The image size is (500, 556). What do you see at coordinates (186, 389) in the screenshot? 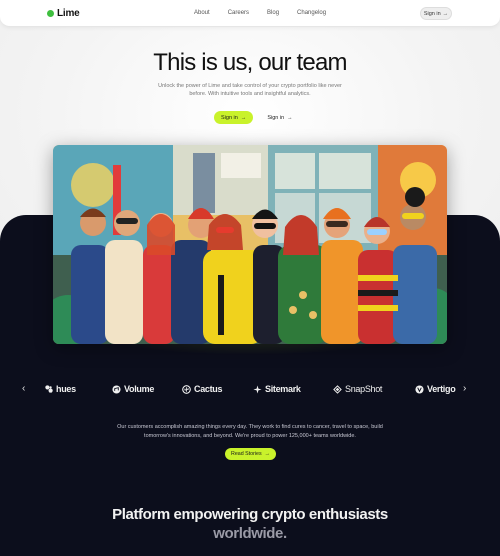
I see `cactus-icon` at bounding box center [186, 389].